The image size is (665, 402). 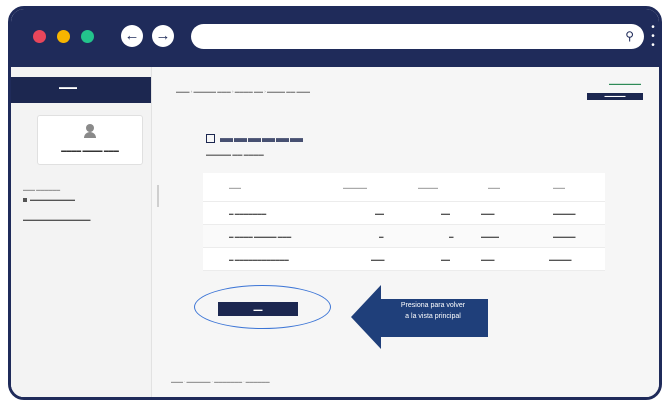 I want to click on logo: ▬▬▬, so click(x=68, y=88).